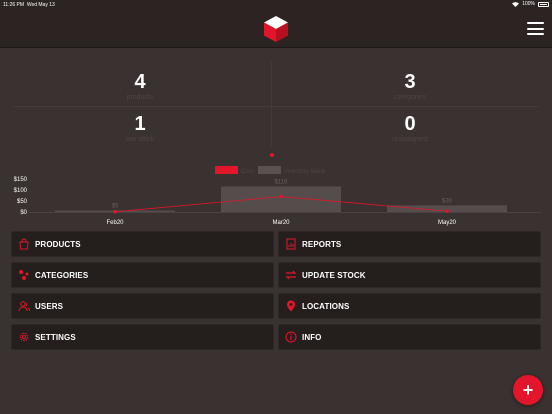 This screenshot has height=414, width=552. Describe the element at coordinates (305, 172) in the screenshot. I see `legend-label-inventory: Inventory Value` at that location.